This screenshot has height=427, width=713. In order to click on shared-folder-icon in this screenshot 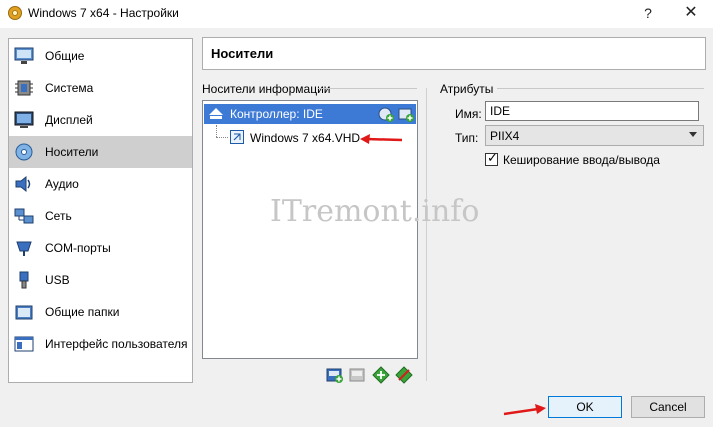, I will do `click(24, 312)`.